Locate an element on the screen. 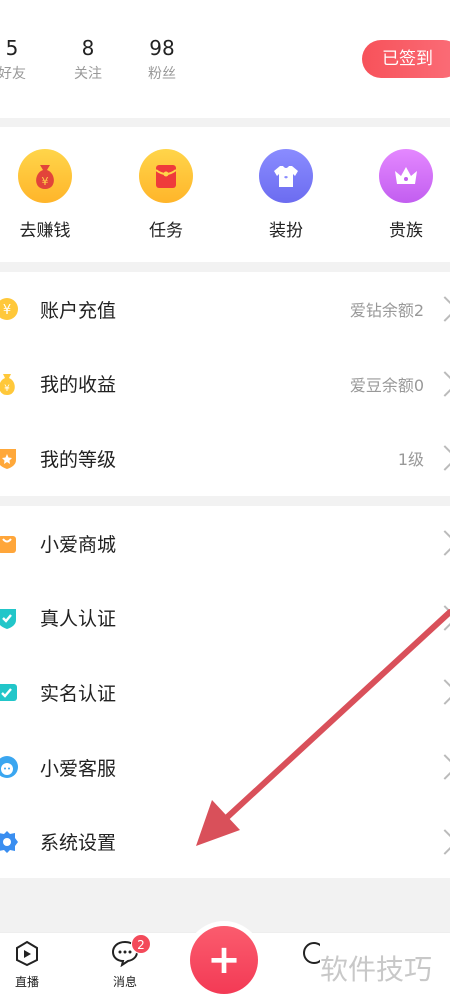  quick-earn-money-label: 去赚钱 is located at coordinates (45, 231).